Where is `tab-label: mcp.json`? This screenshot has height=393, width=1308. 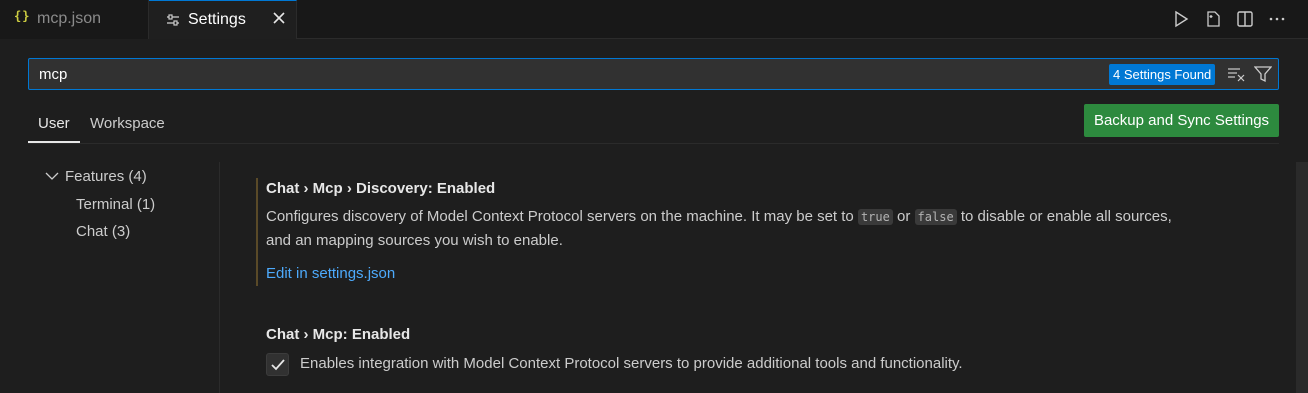 tab-label: mcp.json is located at coordinates (69, 18).